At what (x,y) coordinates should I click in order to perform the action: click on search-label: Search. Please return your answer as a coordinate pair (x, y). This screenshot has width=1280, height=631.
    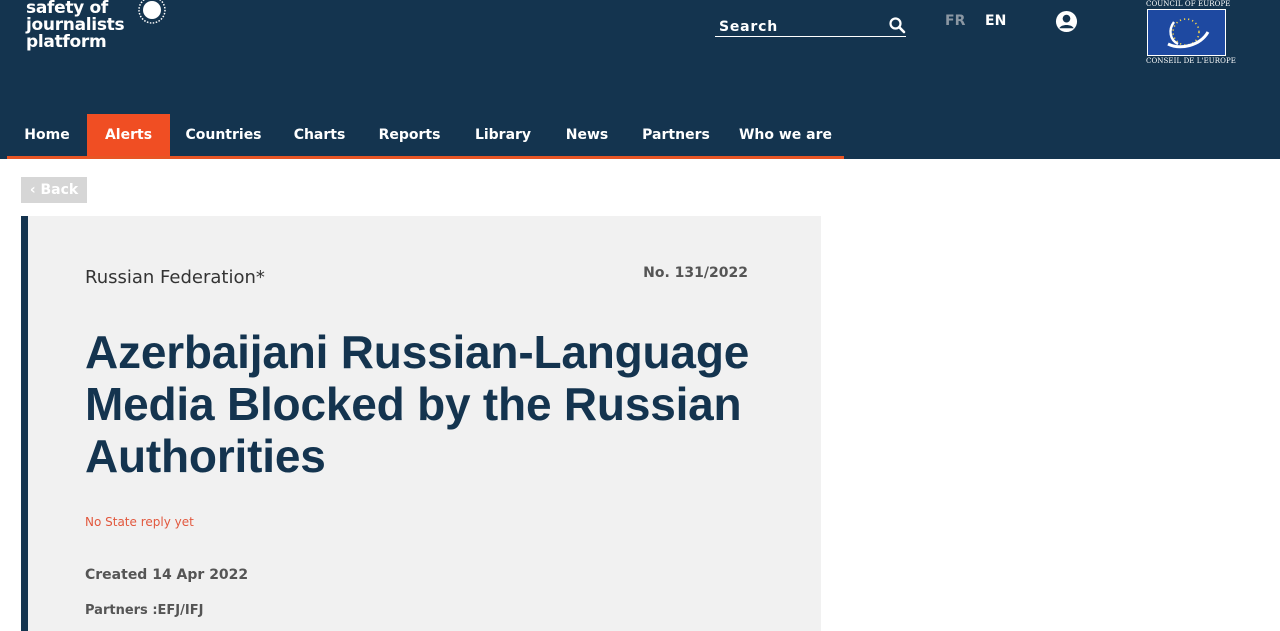
    Looking at the image, I should click on (748, 27).